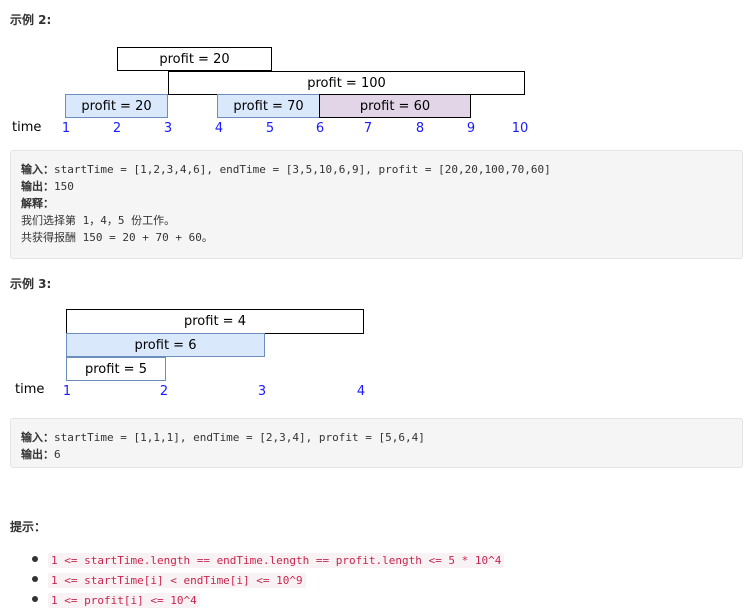 This screenshot has width=743, height=615. What do you see at coordinates (165, 345) in the screenshot?
I see `job-bar: profit = 6` at bounding box center [165, 345].